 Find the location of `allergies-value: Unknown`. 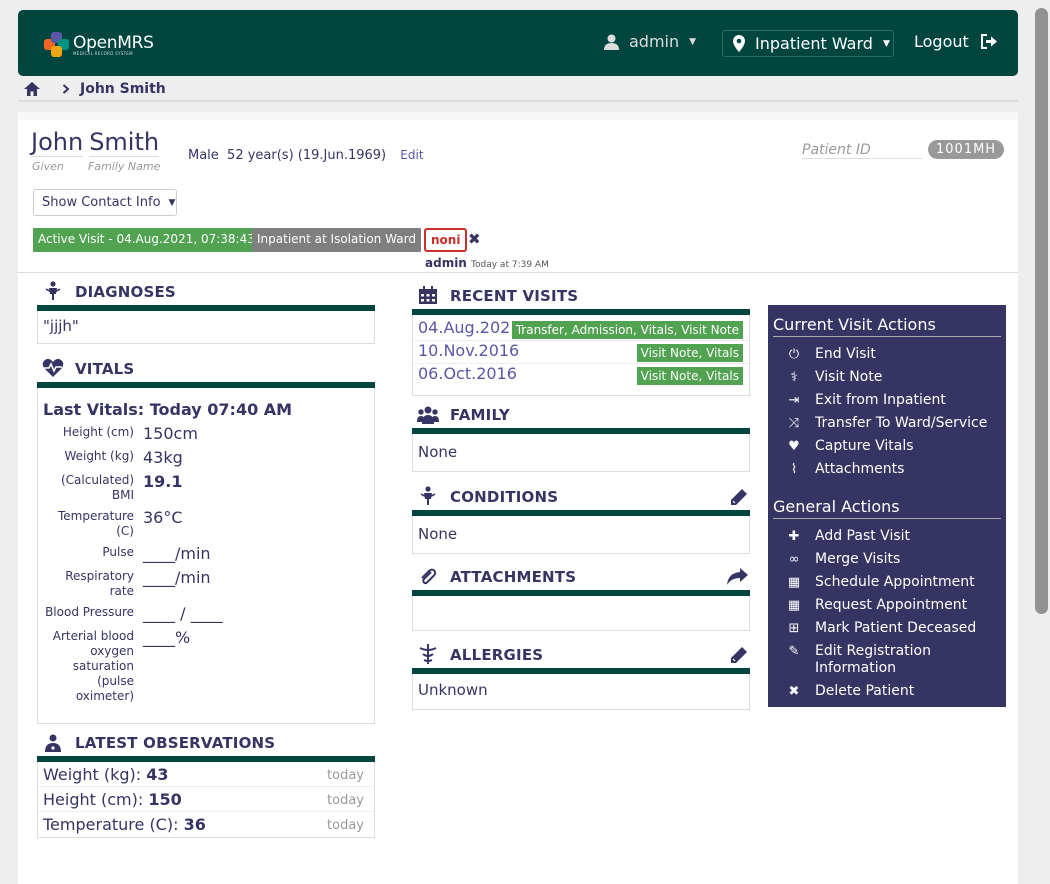

allergies-value: Unknown is located at coordinates (453, 690).